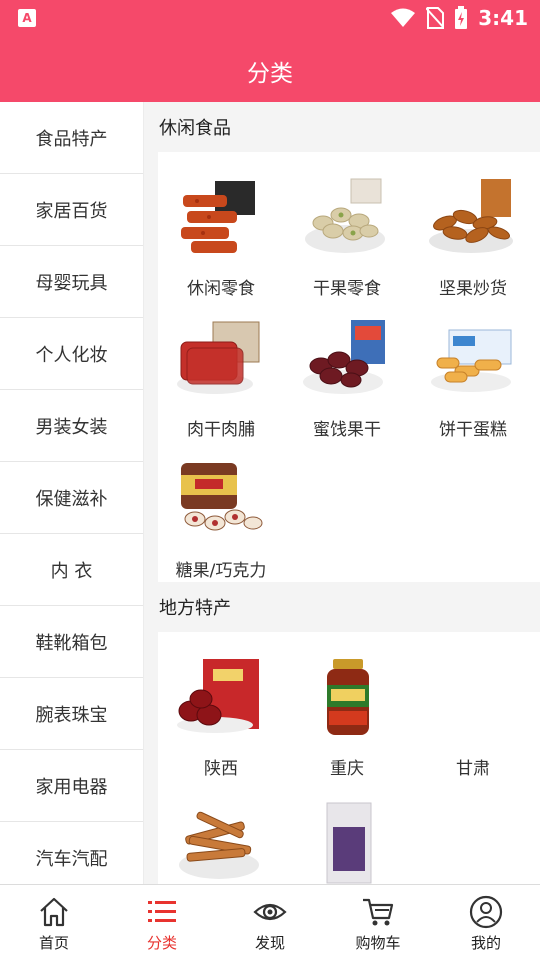  I want to click on almond-icon, so click(473, 218).